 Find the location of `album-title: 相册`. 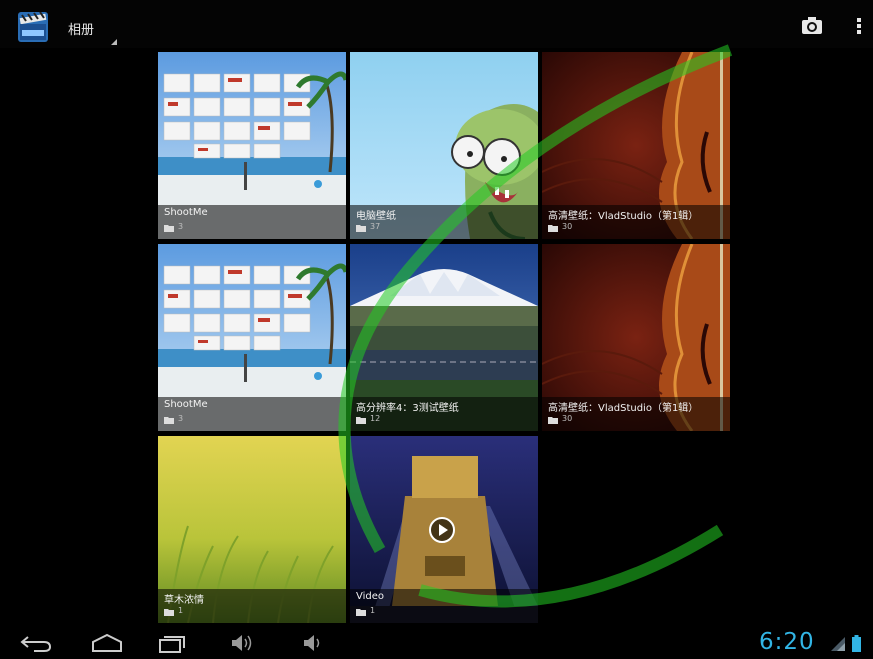

album-title: 相册 is located at coordinates (81, 30).